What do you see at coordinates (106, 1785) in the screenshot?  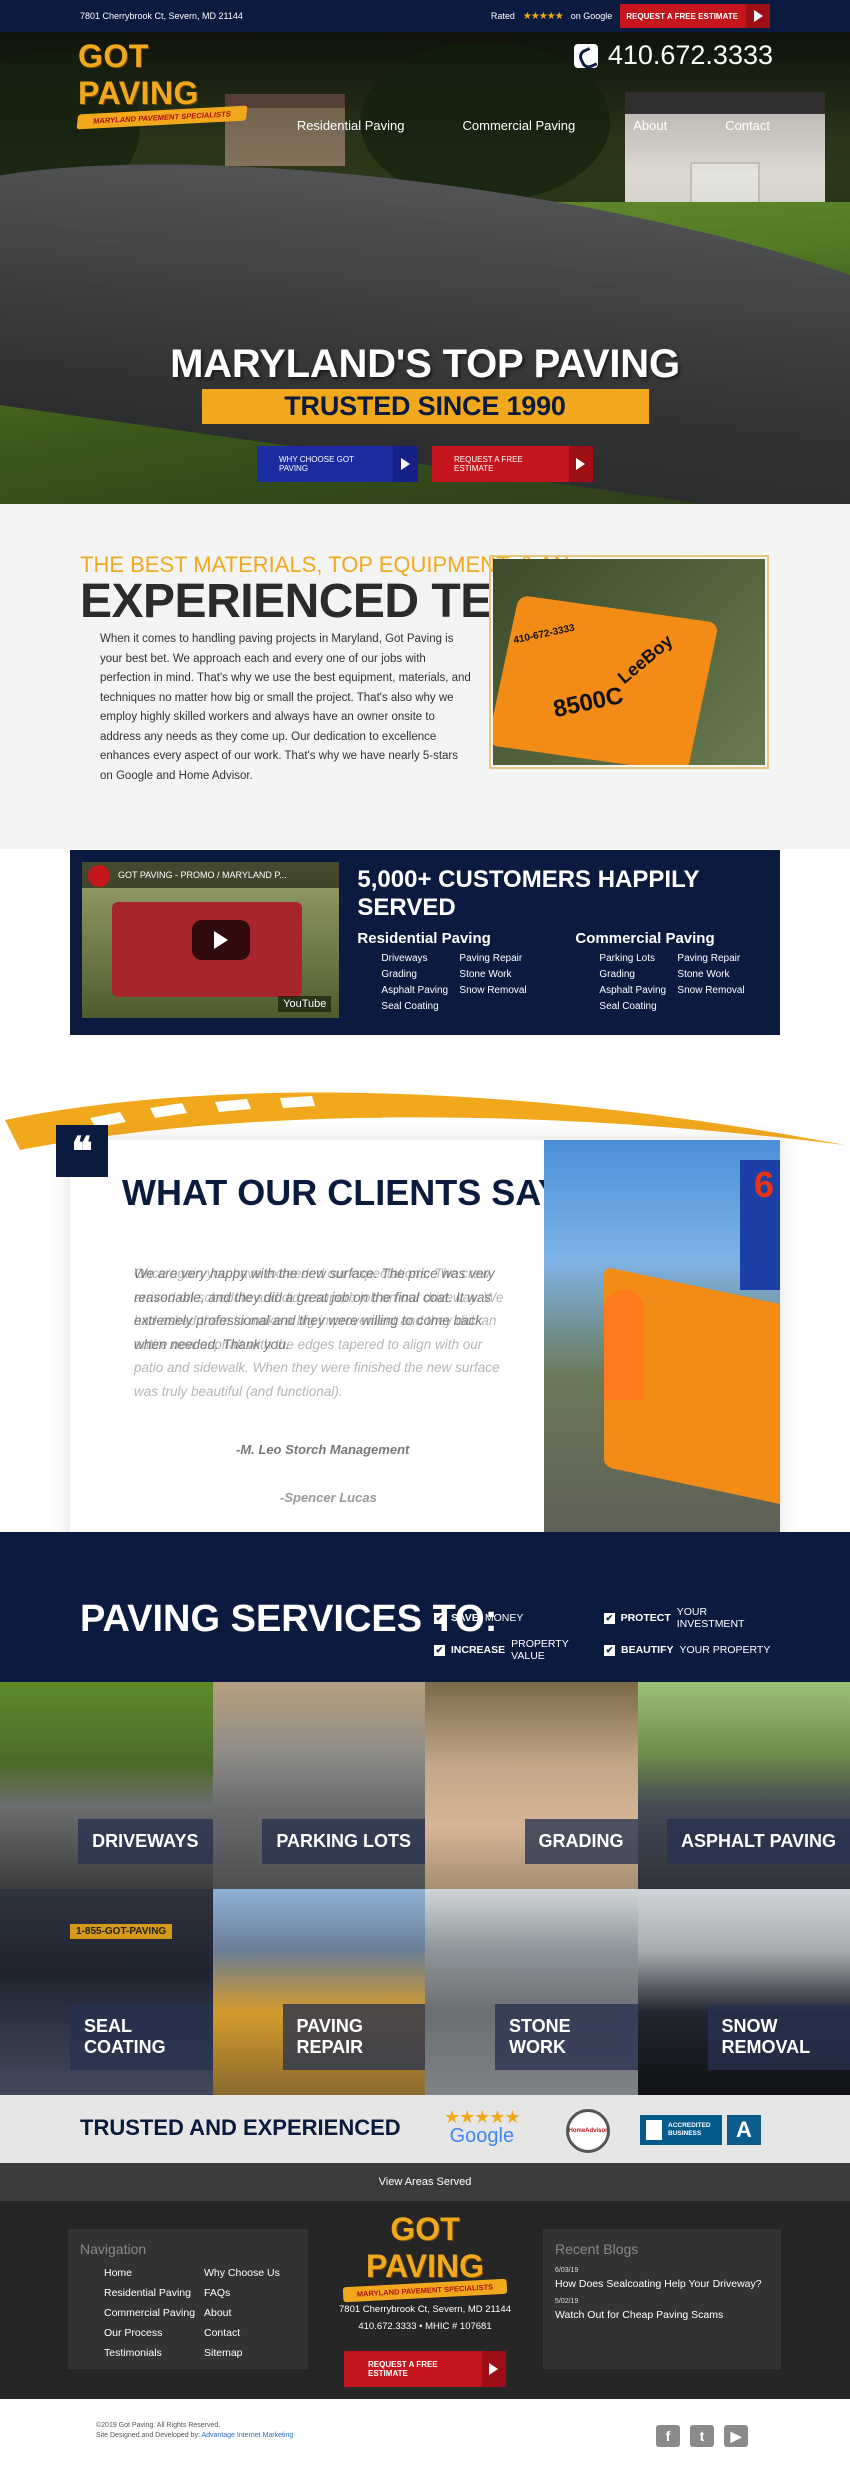 I see `tile-driveways: DRIVEWAYS` at bounding box center [106, 1785].